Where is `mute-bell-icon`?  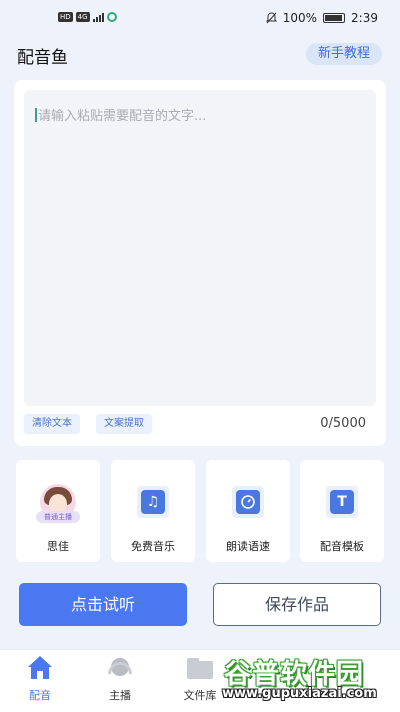
mute-bell-icon is located at coordinates (271, 18).